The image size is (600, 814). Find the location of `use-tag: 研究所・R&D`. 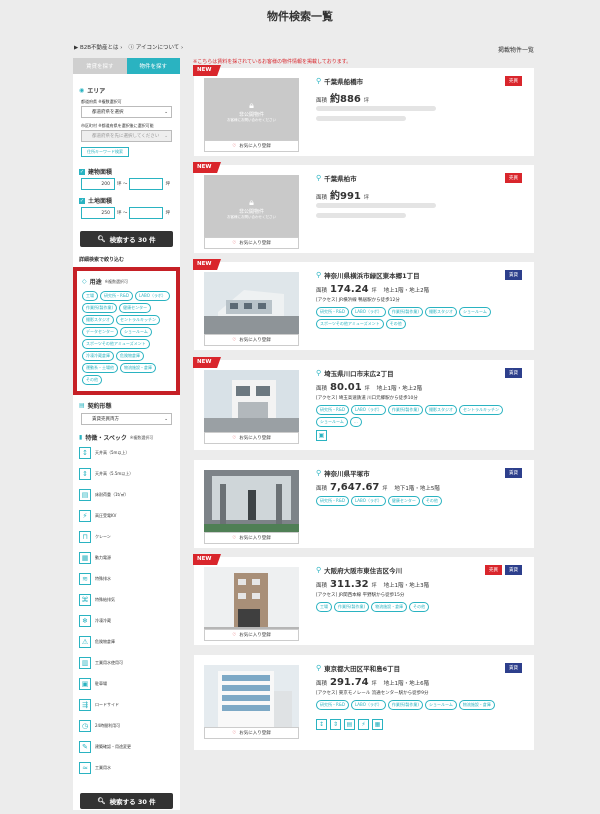

use-tag: 研究所・R&D is located at coordinates (116, 296).